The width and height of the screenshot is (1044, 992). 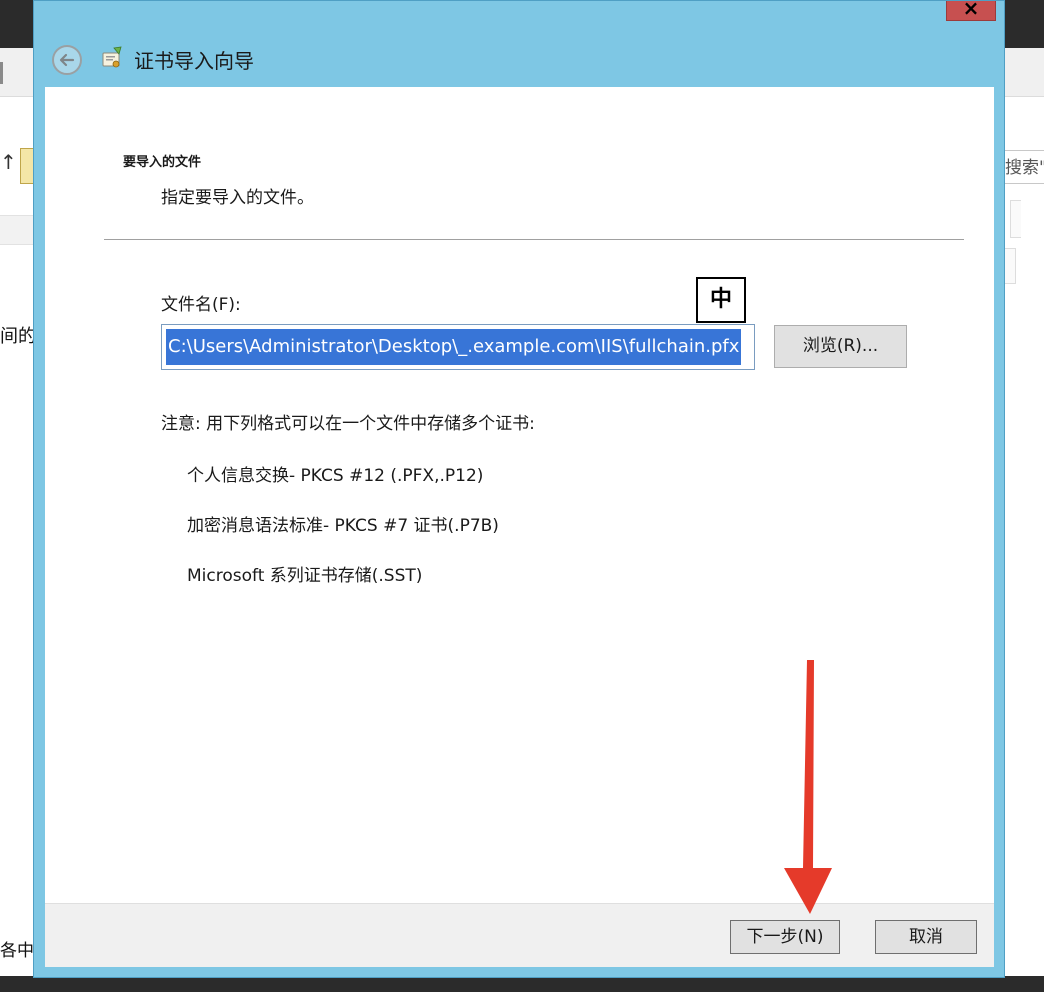 I want to click on ime-mode-indicator: 中, so click(x=721, y=300).